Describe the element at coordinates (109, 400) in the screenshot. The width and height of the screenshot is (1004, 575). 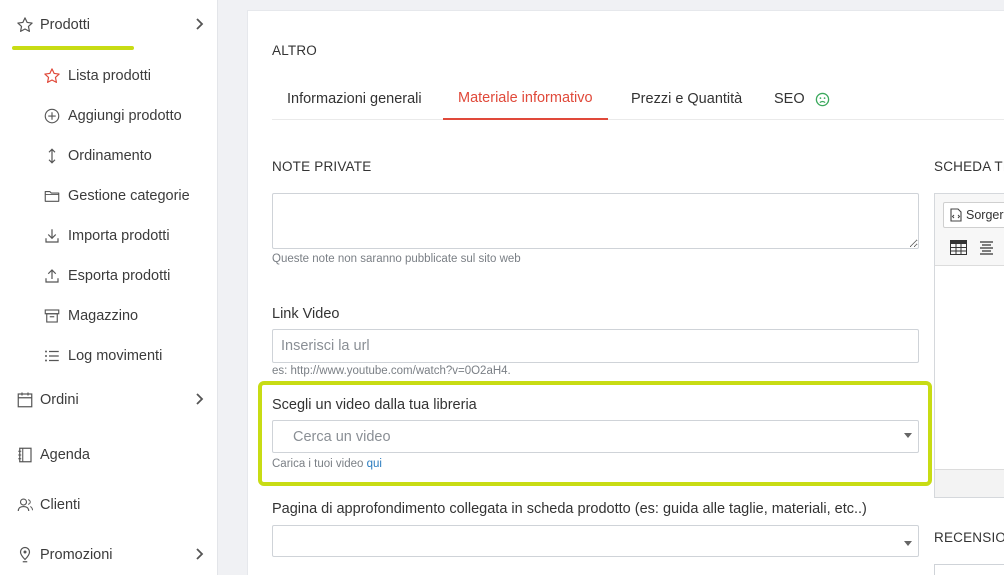
I see `sidebar-item-ordini: Ordini` at that location.